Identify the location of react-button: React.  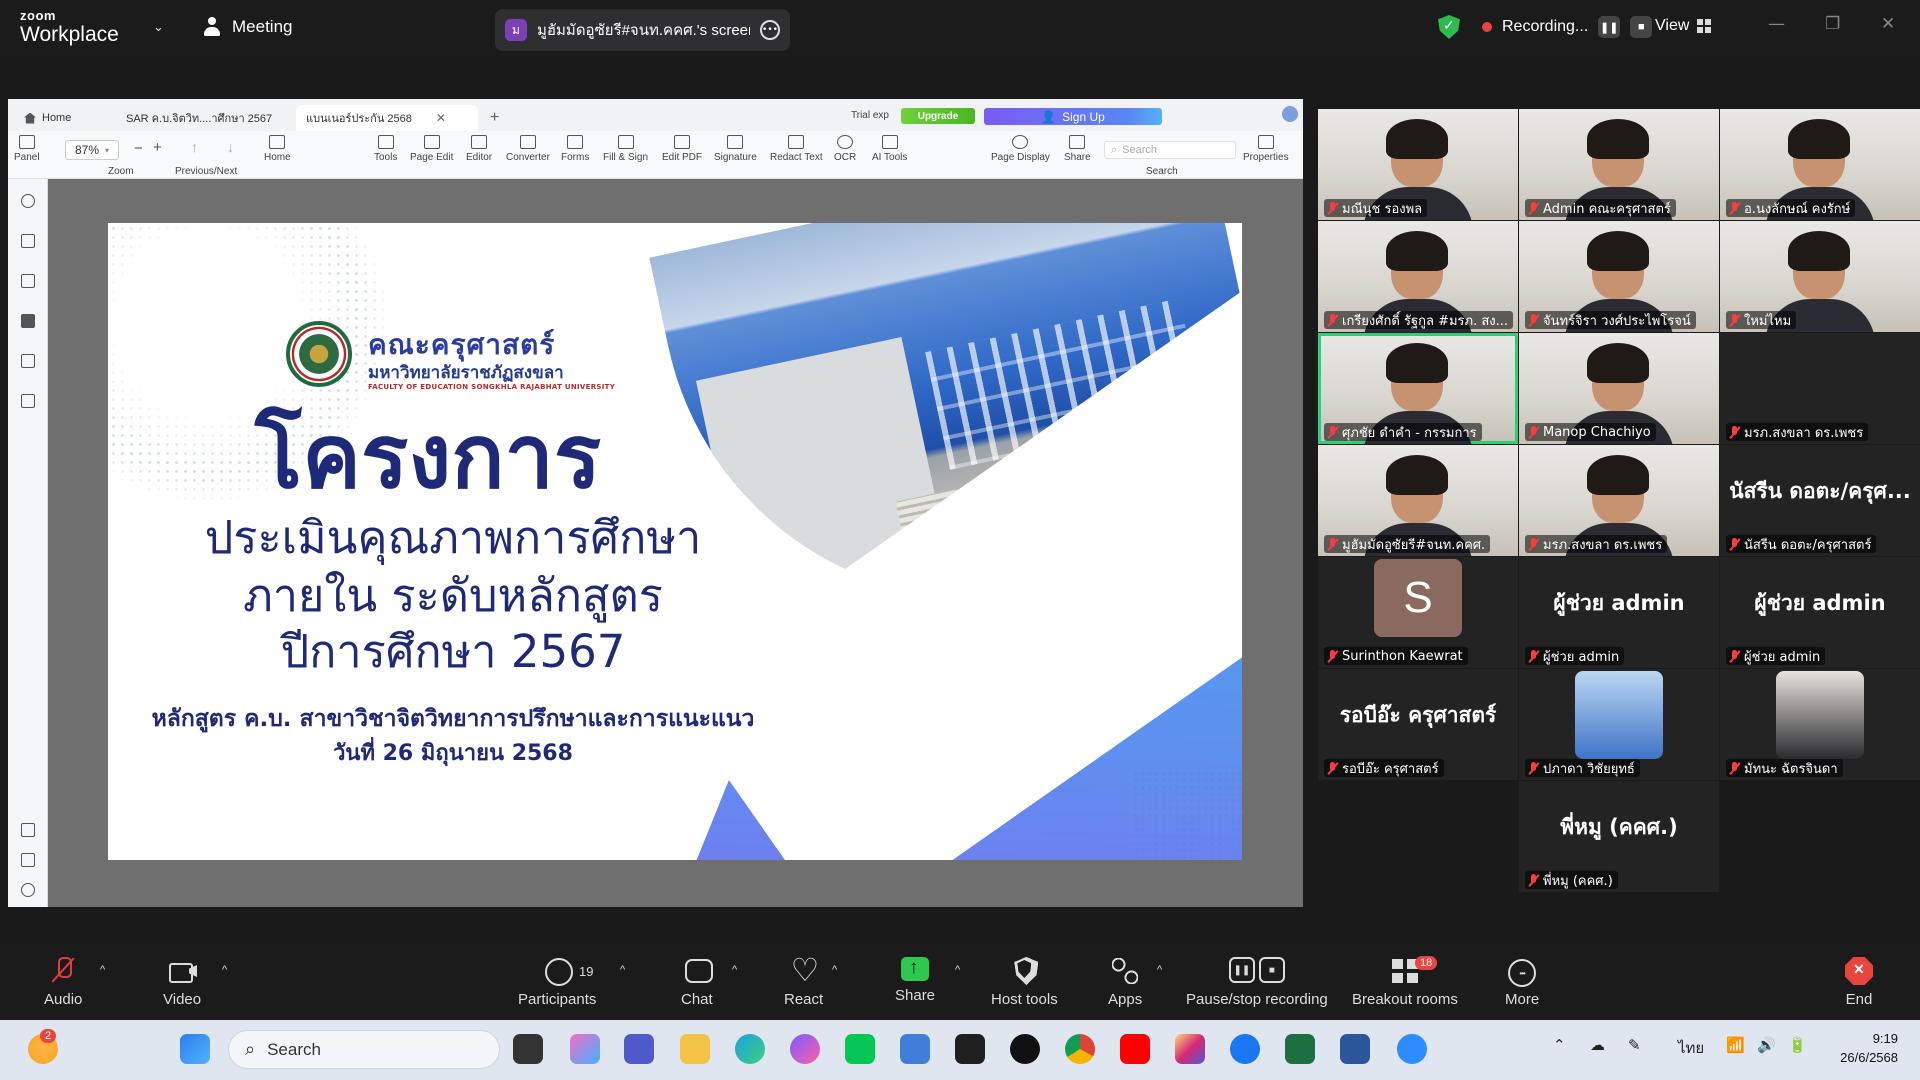
(803, 979).